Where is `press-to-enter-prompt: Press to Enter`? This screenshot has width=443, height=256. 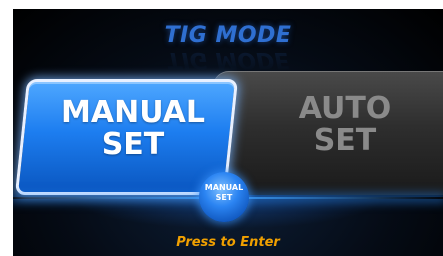 press-to-enter-prompt: Press to Enter is located at coordinates (228, 242).